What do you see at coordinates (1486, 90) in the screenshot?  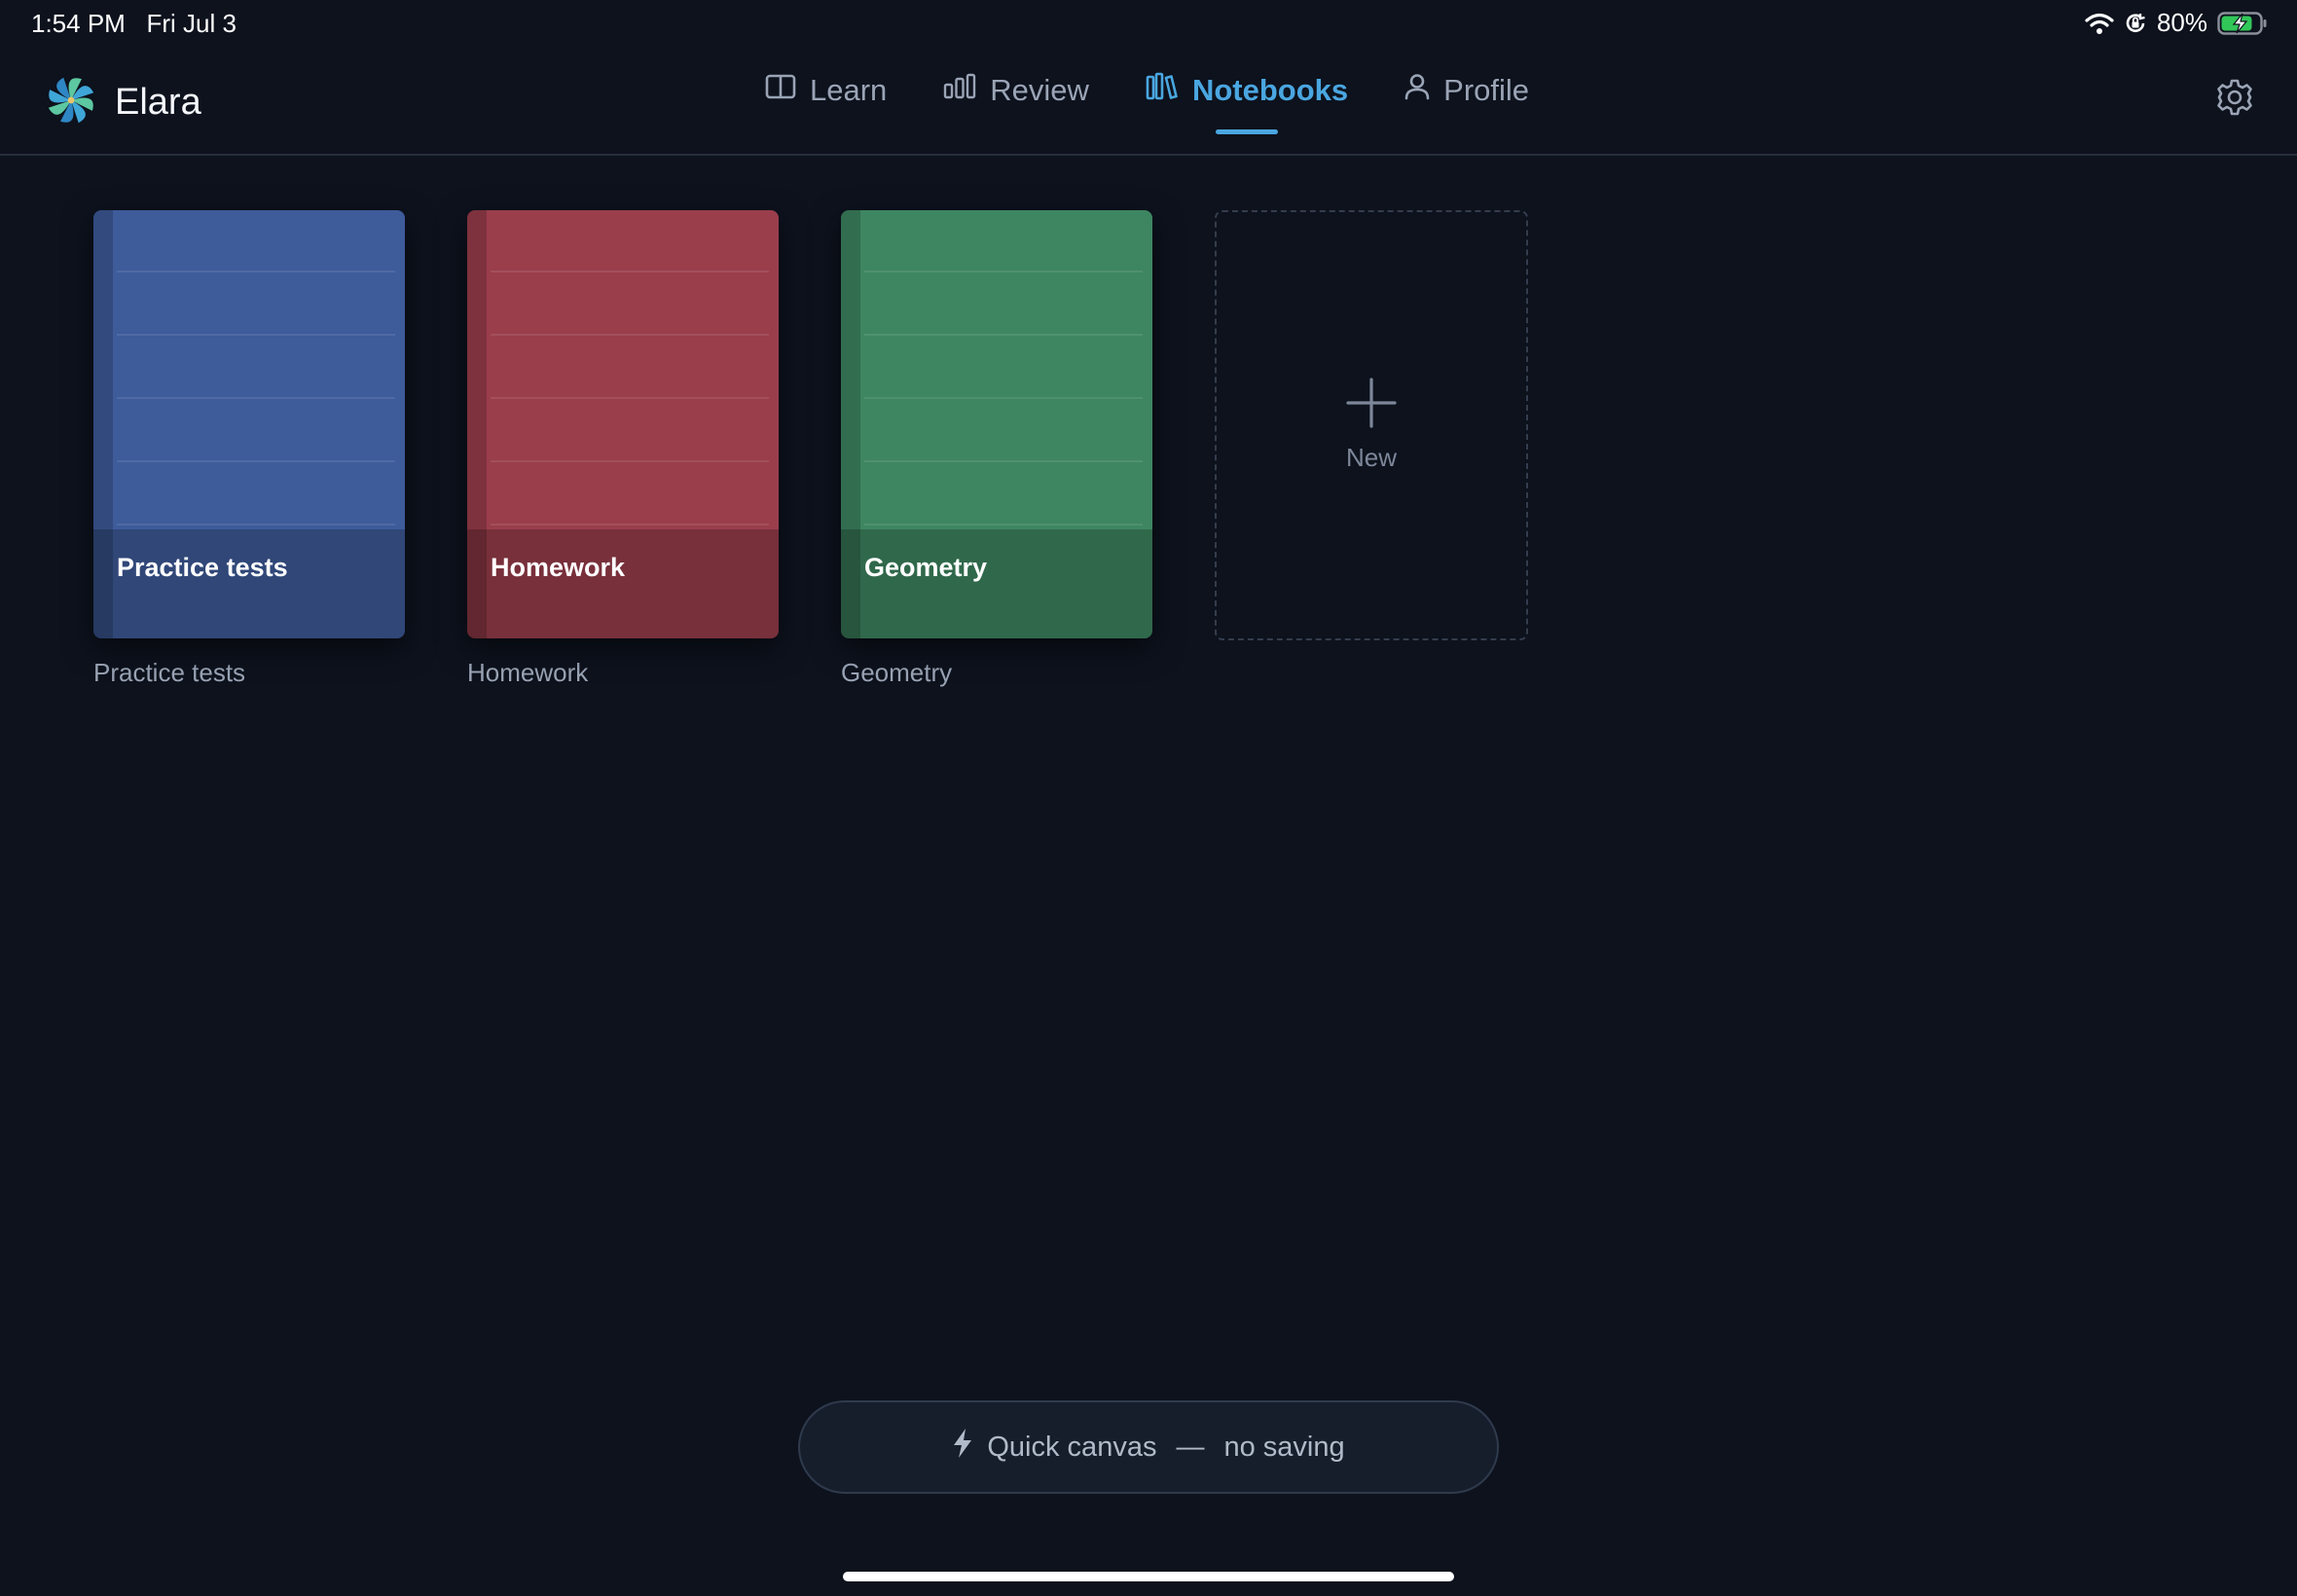 I see `tab-profile-label: Profile` at bounding box center [1486, 90].